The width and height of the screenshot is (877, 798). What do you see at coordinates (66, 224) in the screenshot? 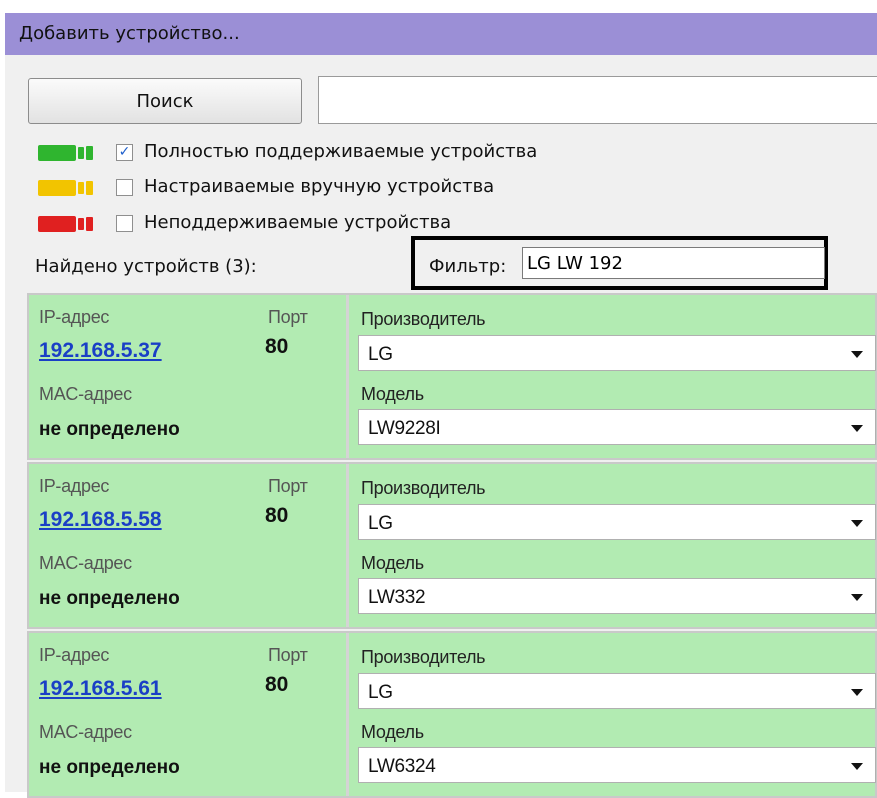
I see `red-plug-icon` at bounding box center [66, 224].